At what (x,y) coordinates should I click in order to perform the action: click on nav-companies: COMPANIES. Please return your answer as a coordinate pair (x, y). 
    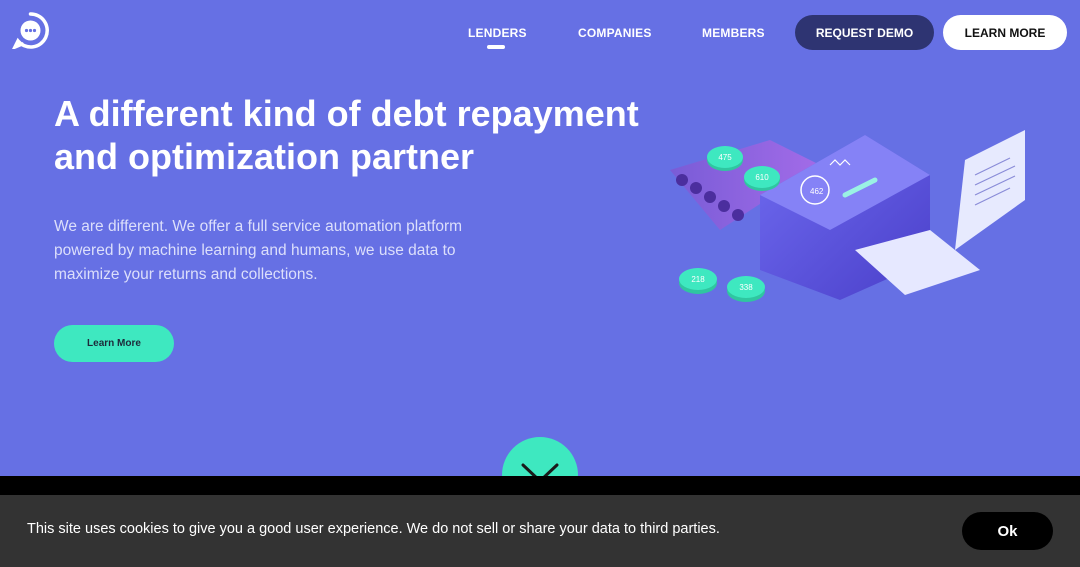
    Looking at the image, I should click on (615, 33).